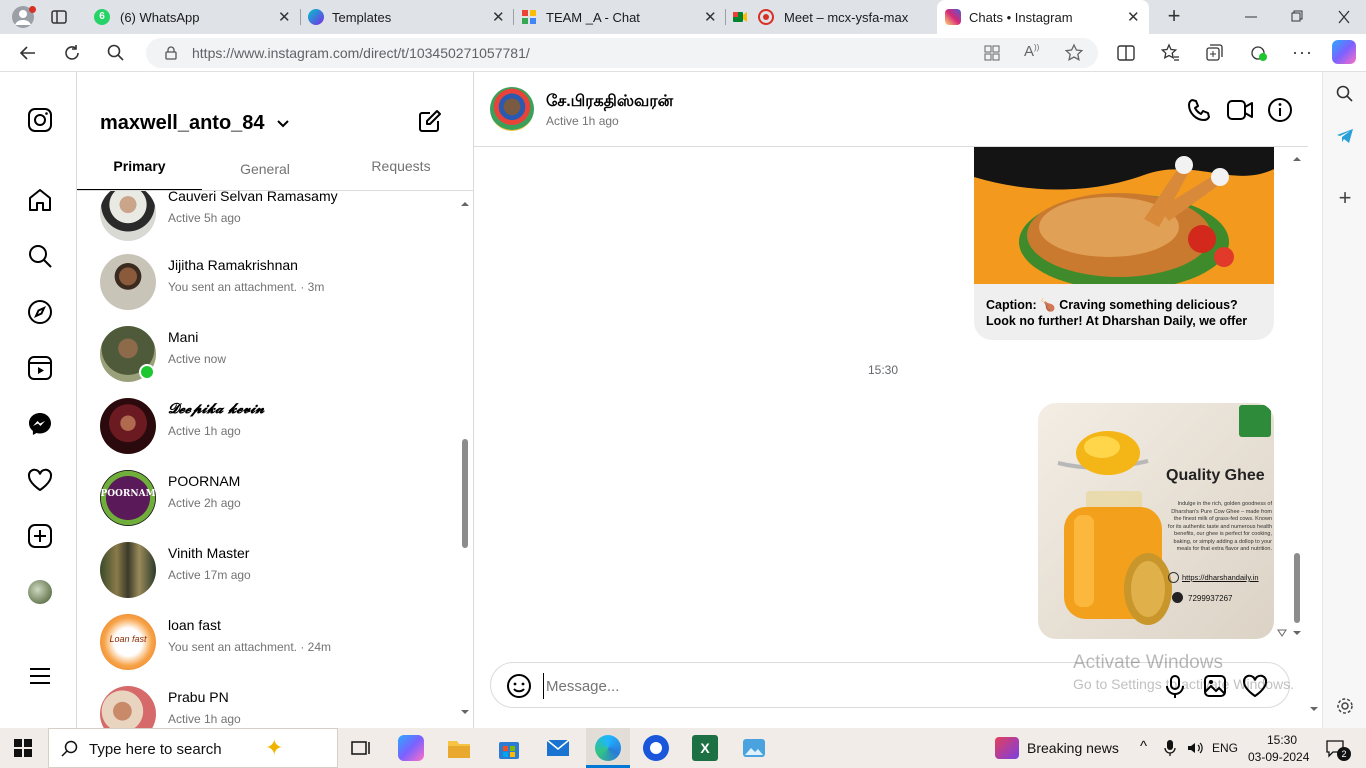 Image resolution: width=1366 pixels, height=768 pixels. Describe the element at coordinates (155, 749) in the screenshot. I see `search-placeholder: Type here to search` at that location.